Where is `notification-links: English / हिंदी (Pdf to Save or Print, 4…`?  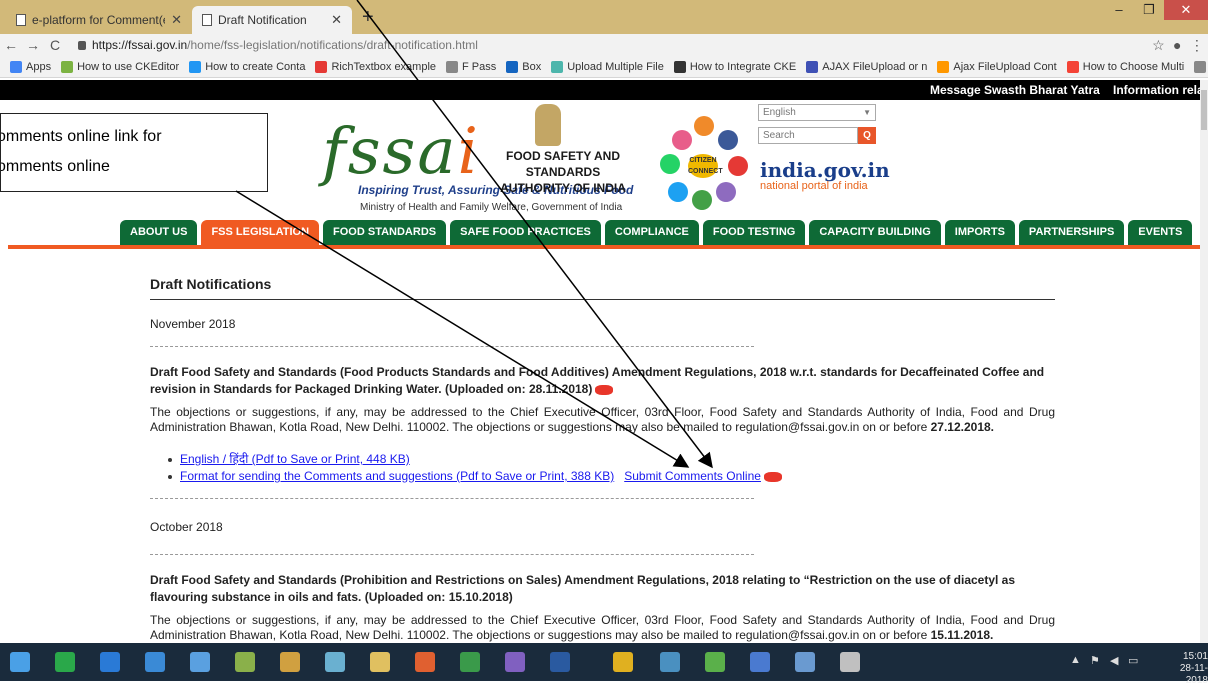 notification-links: English / हिंदी (Pdf to Save or Print, 4… is located at coordinates (475, 468).